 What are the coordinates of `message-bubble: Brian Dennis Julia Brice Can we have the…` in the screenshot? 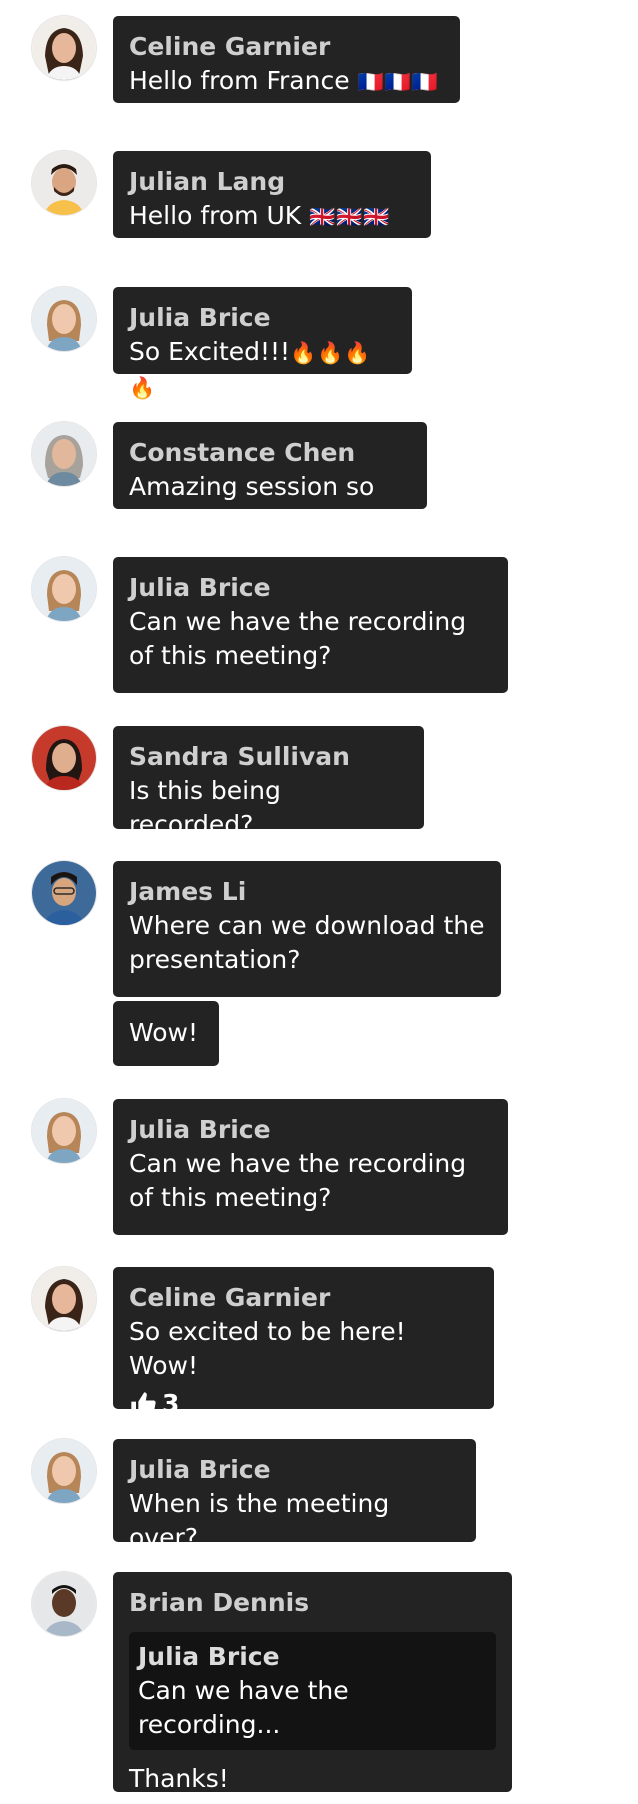 It's located at (312, 1682).